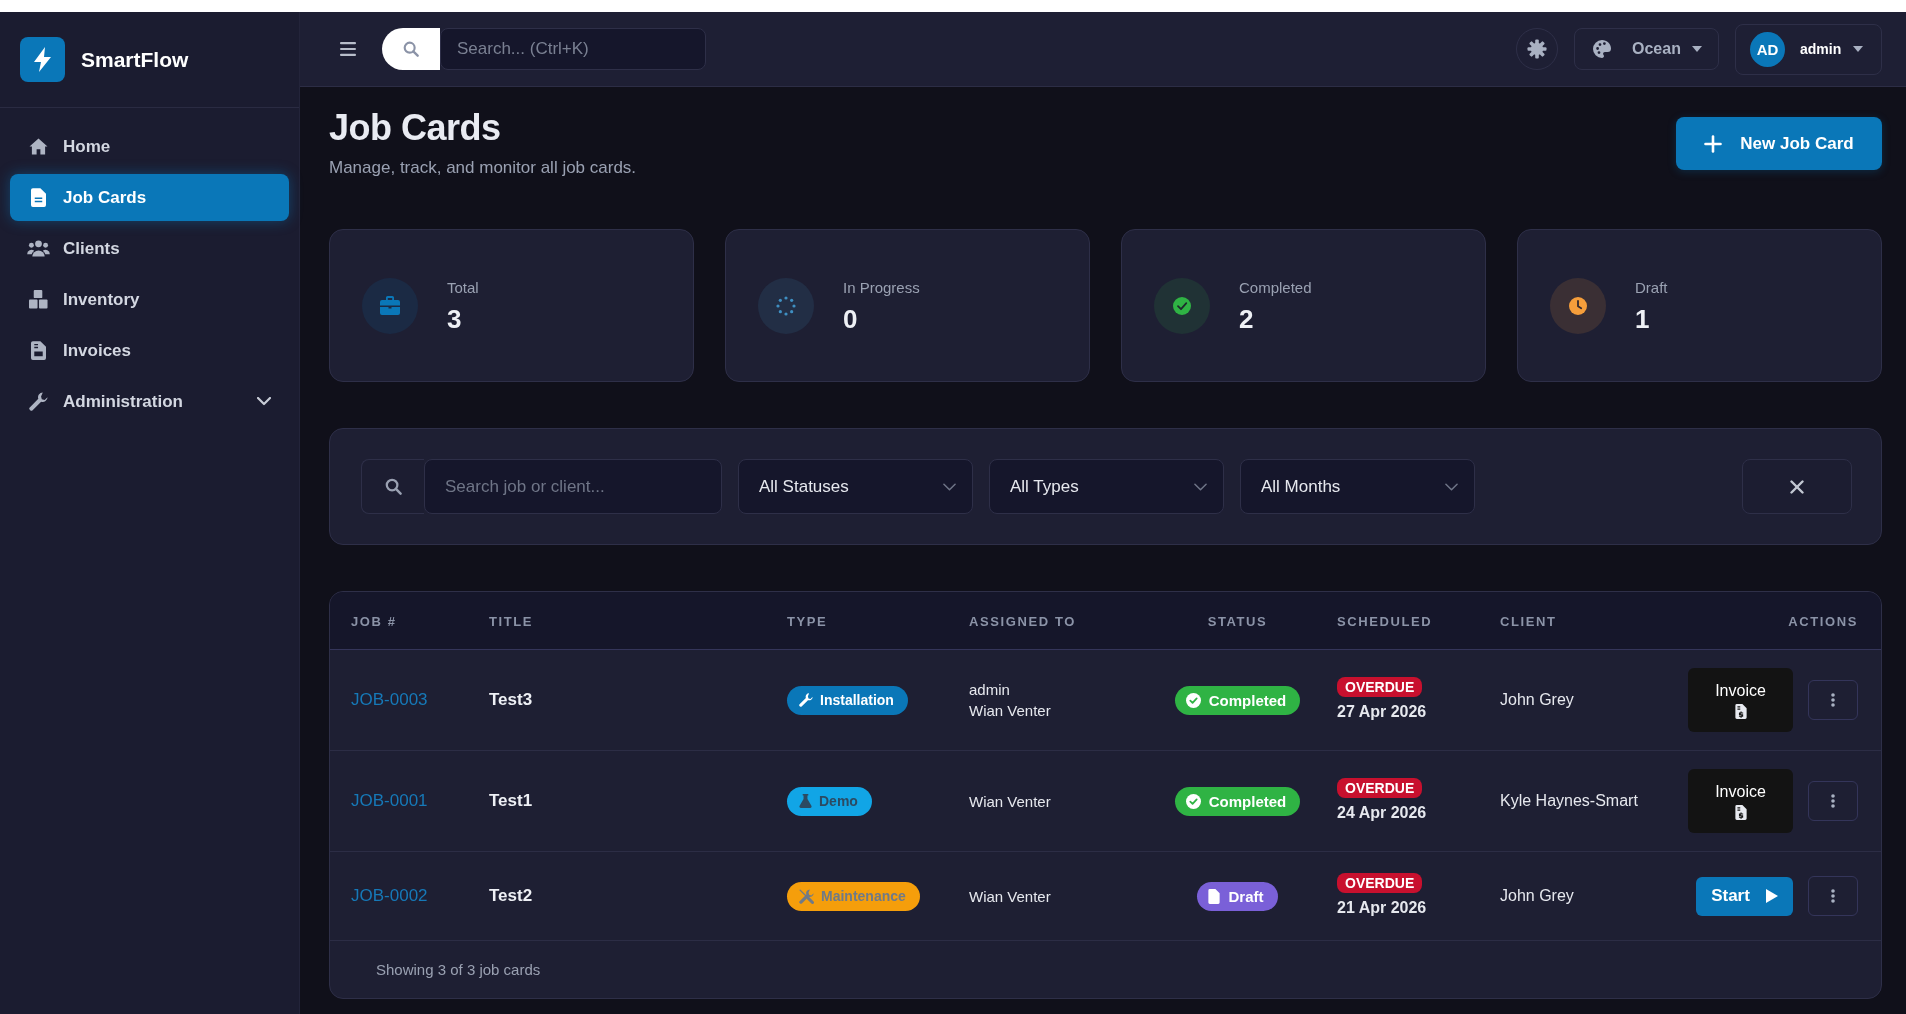 This screenshot has height=1014, width=1906. I want to click on filter-dropdown: All Types, so click(1106, 486).